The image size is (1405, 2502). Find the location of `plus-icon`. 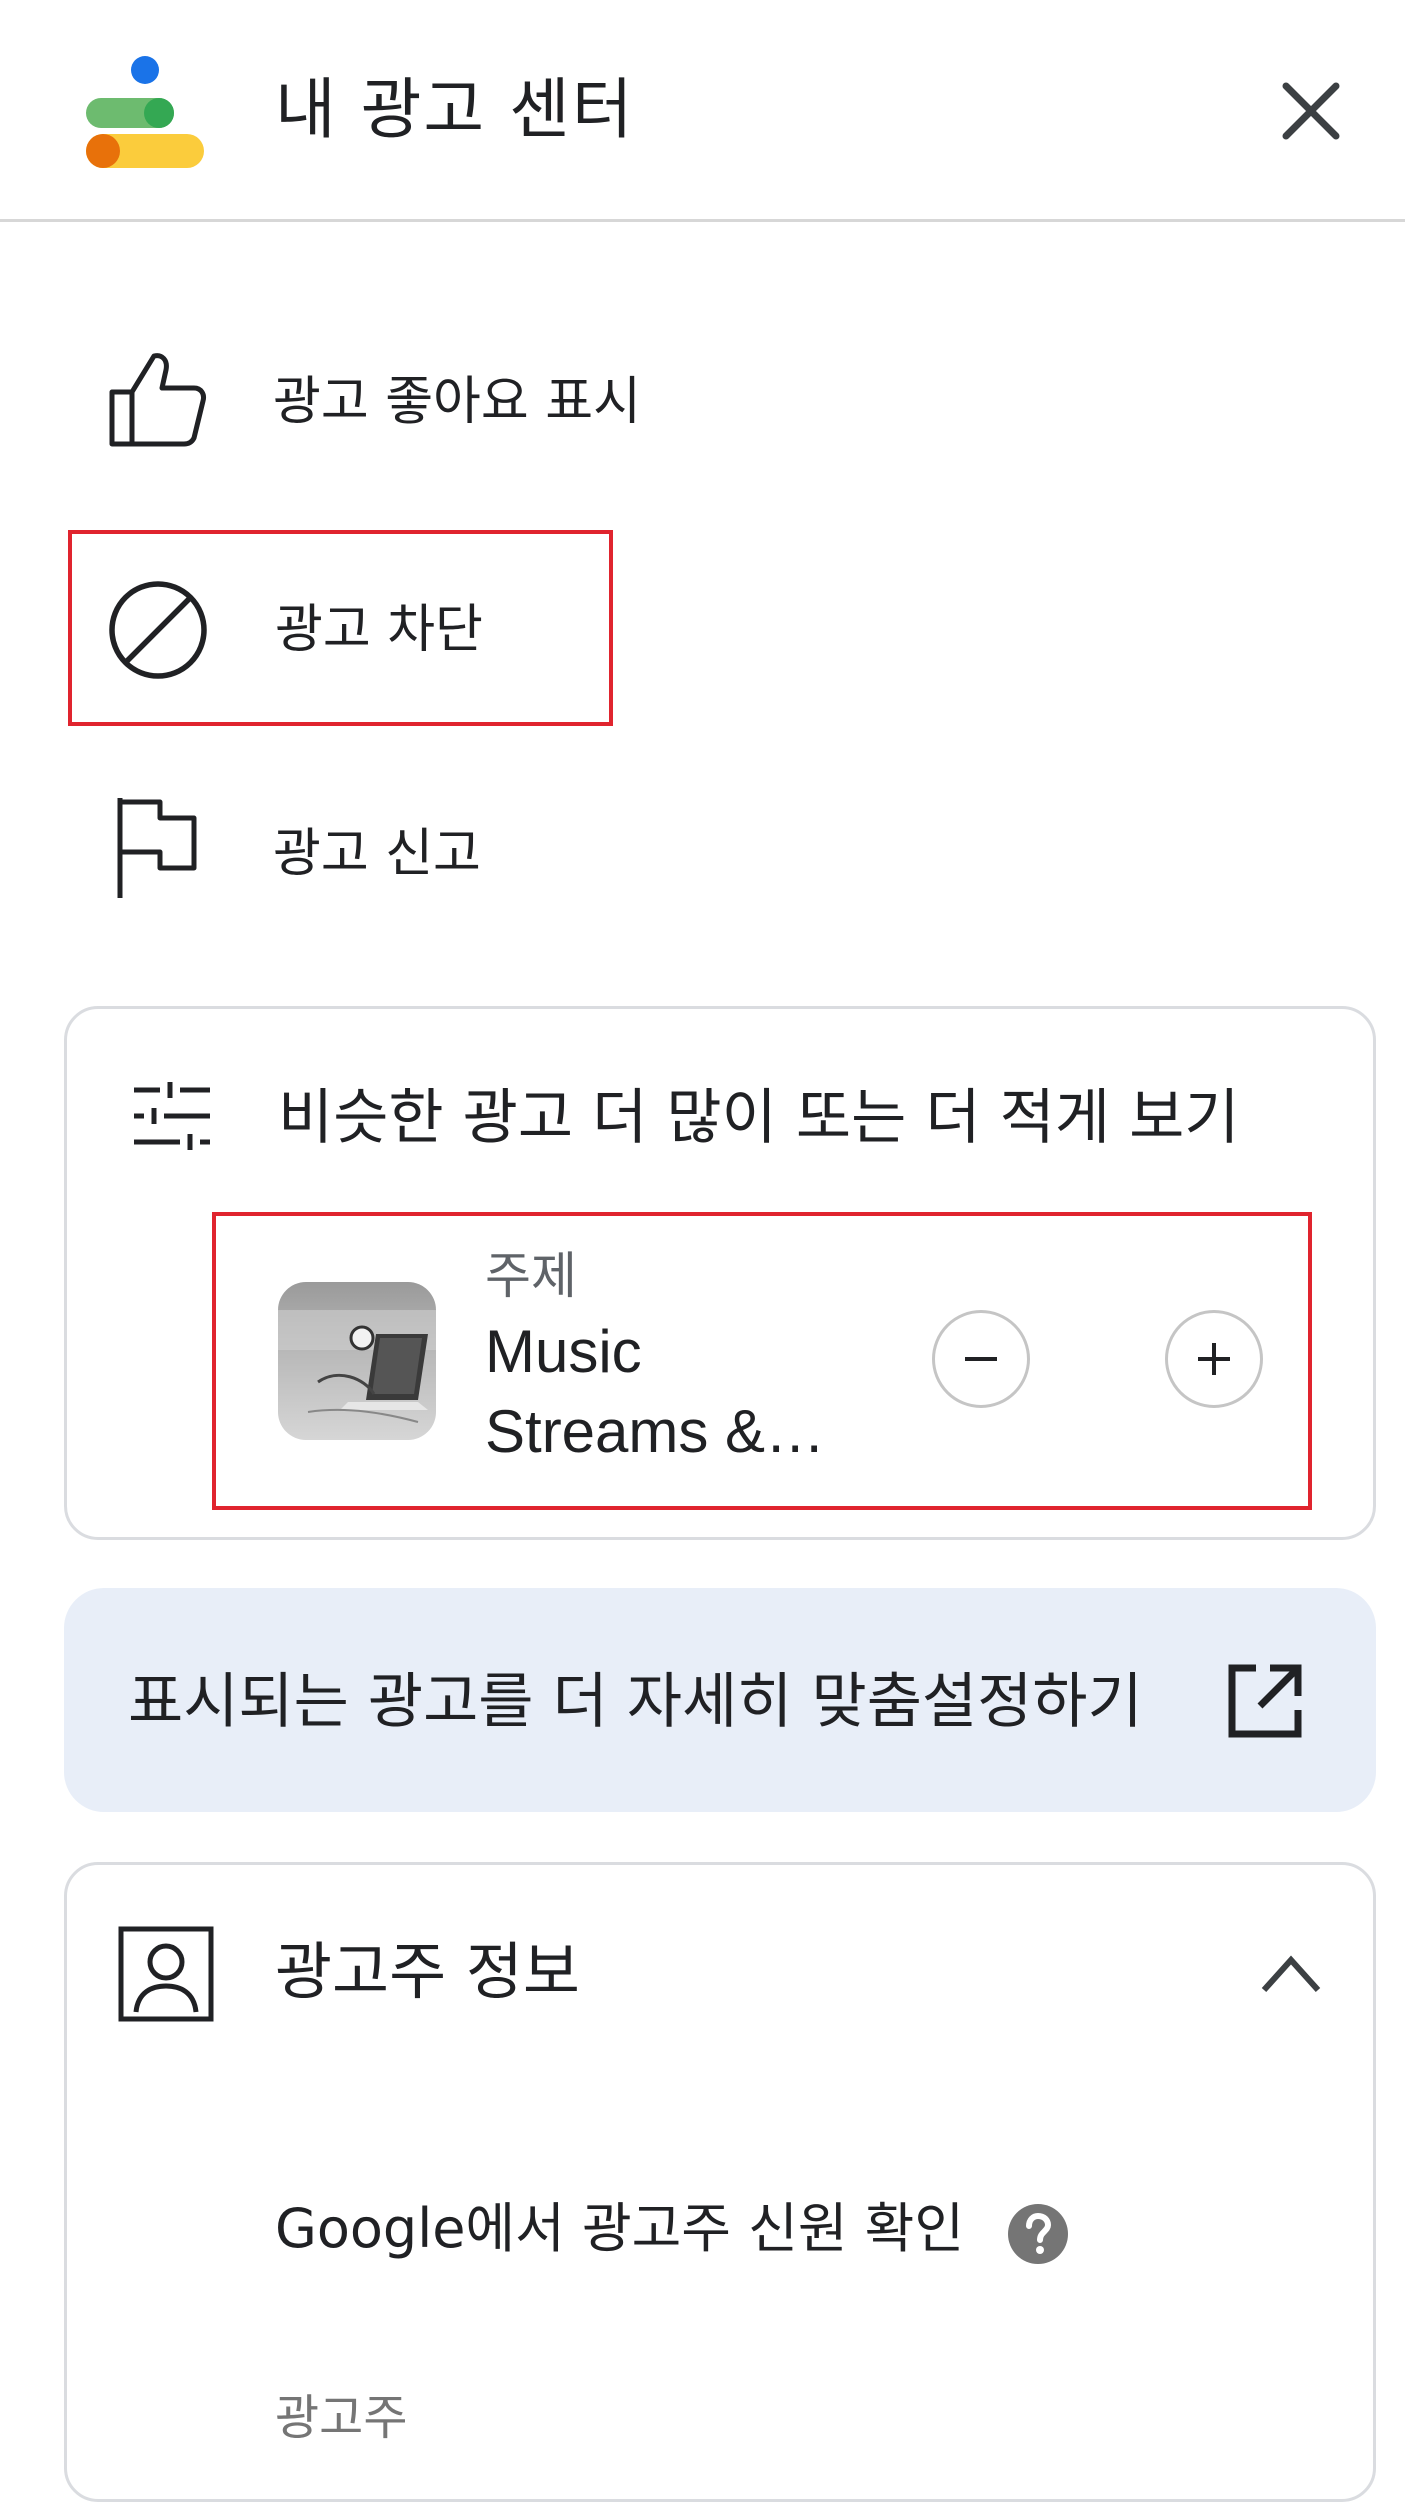

plus-icon is located at coordinates (1214, 1359).